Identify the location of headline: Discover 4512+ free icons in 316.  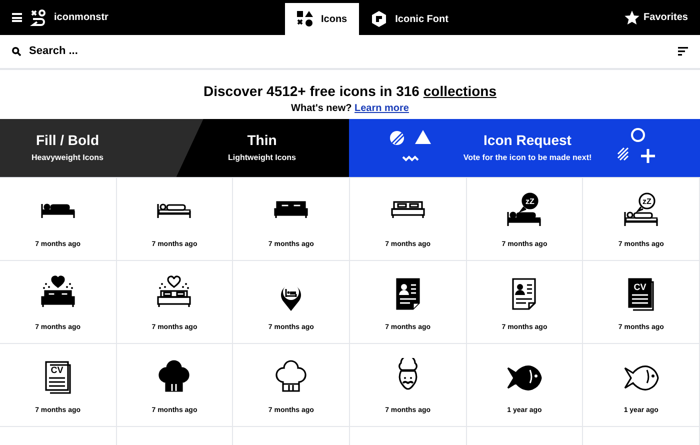
(312, 91).